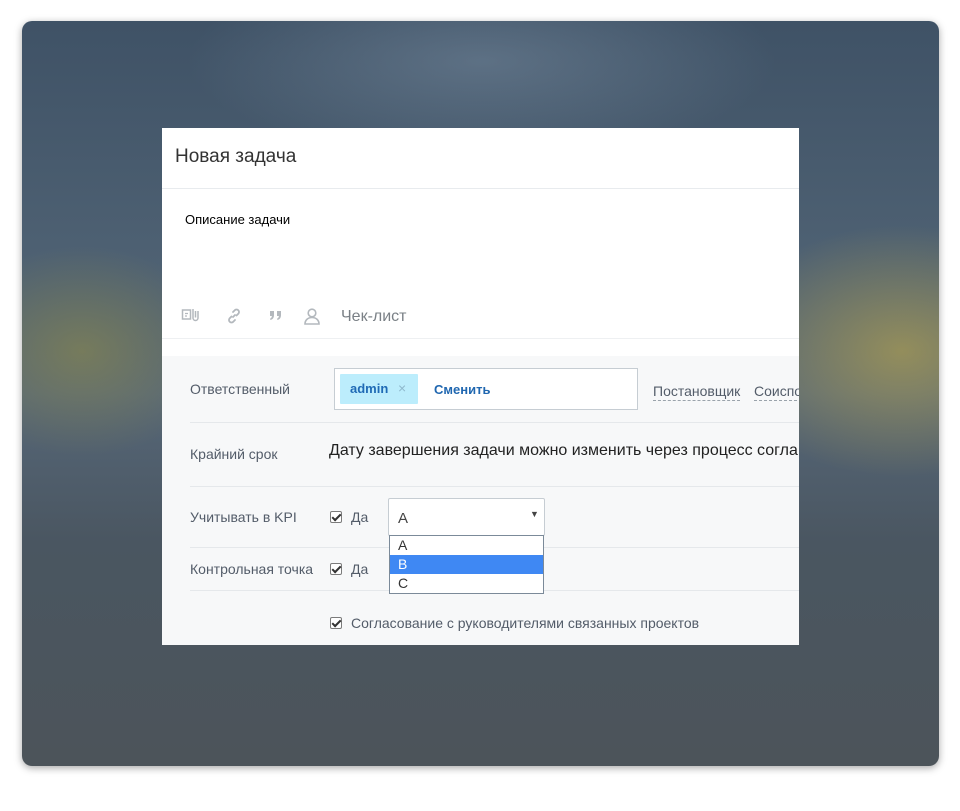  I want to click on responsible-label: Ответственный, so click(240, 389).